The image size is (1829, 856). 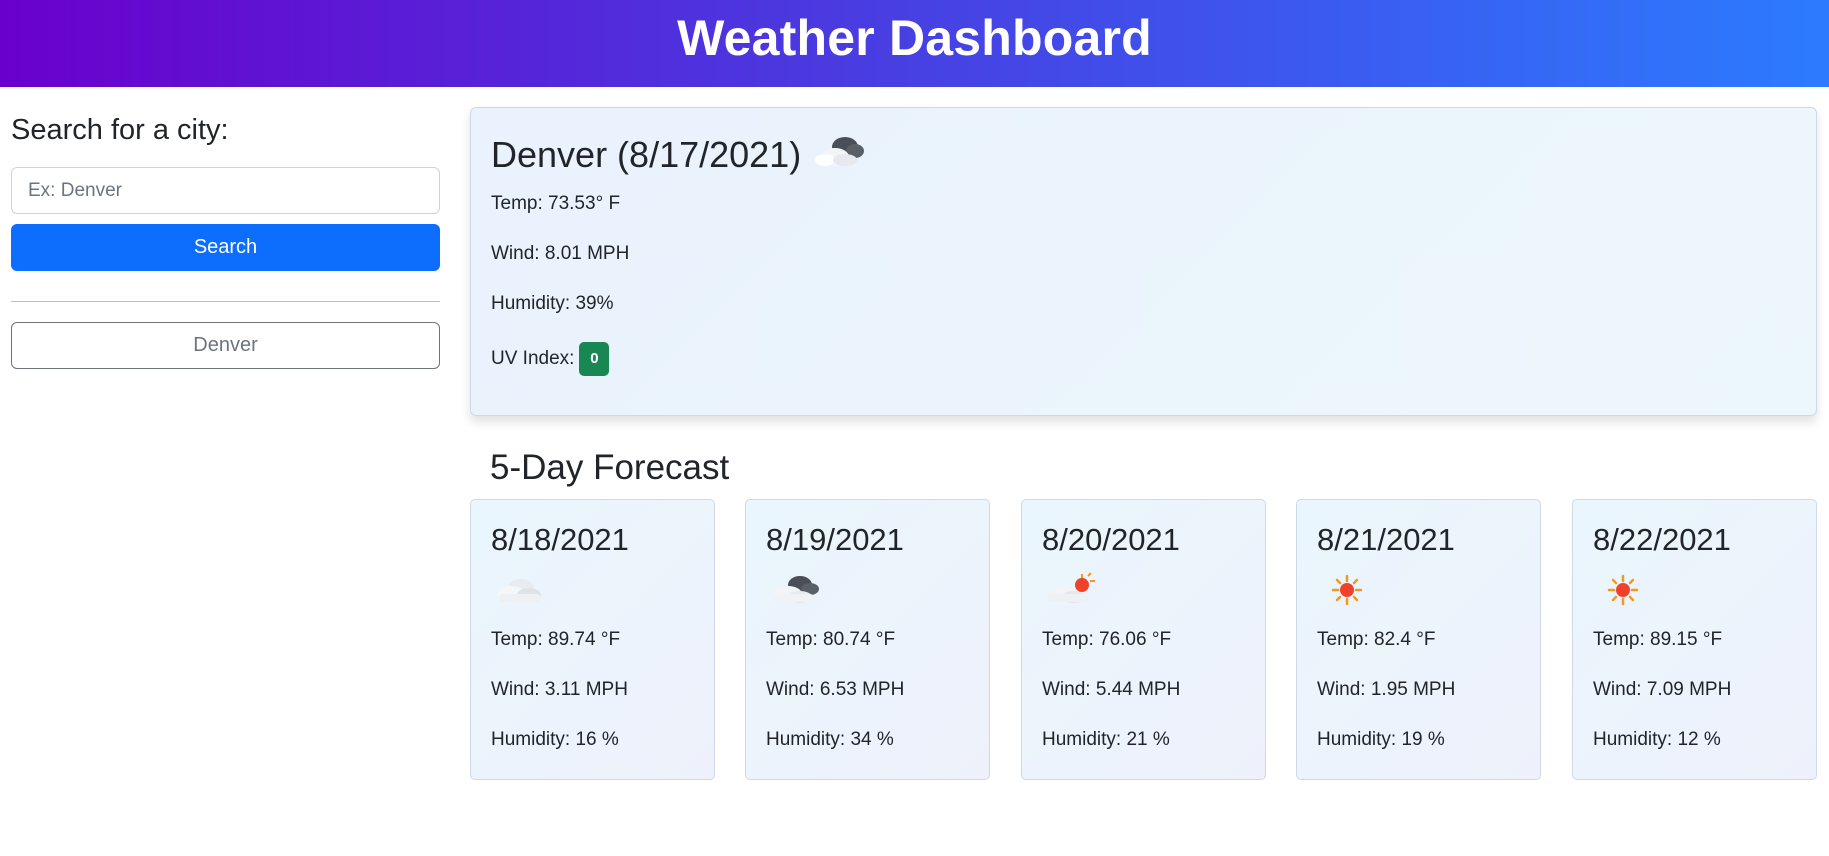 I want to click on forecast-wind: Wind: 5.44 MPH, so click(x=1111, y=689).